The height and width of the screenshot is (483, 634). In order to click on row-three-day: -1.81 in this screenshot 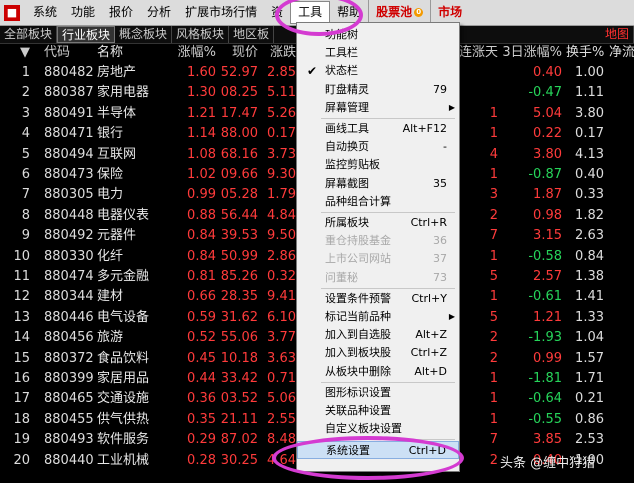, I will do `click(545, 378)`.